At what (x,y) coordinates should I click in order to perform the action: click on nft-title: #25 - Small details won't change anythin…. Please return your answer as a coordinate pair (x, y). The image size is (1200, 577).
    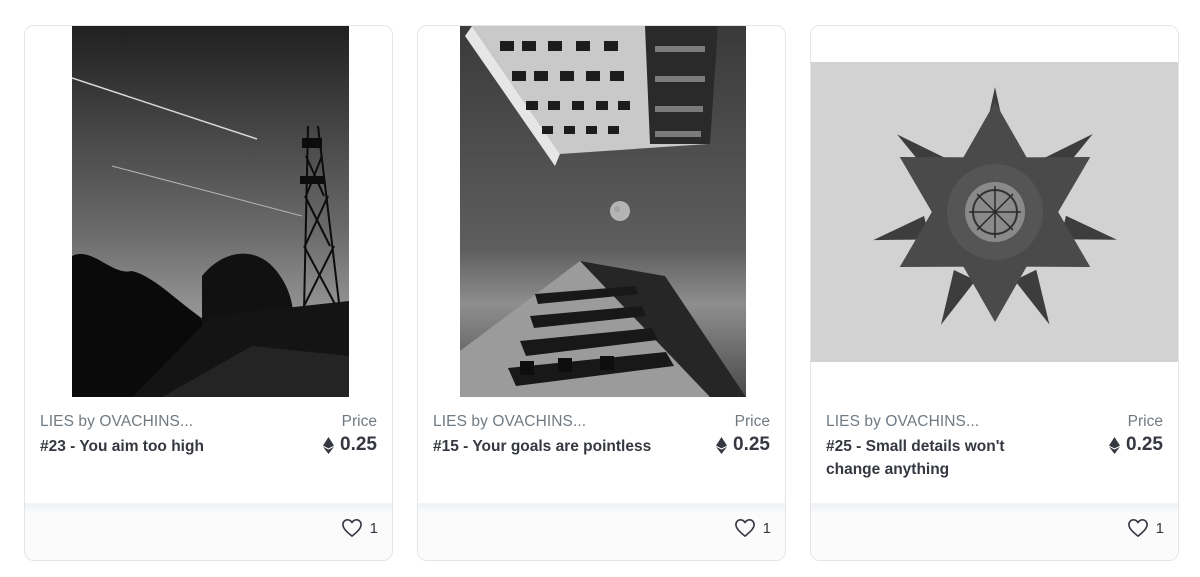
    Looking at the image, I should click on (936, 458).